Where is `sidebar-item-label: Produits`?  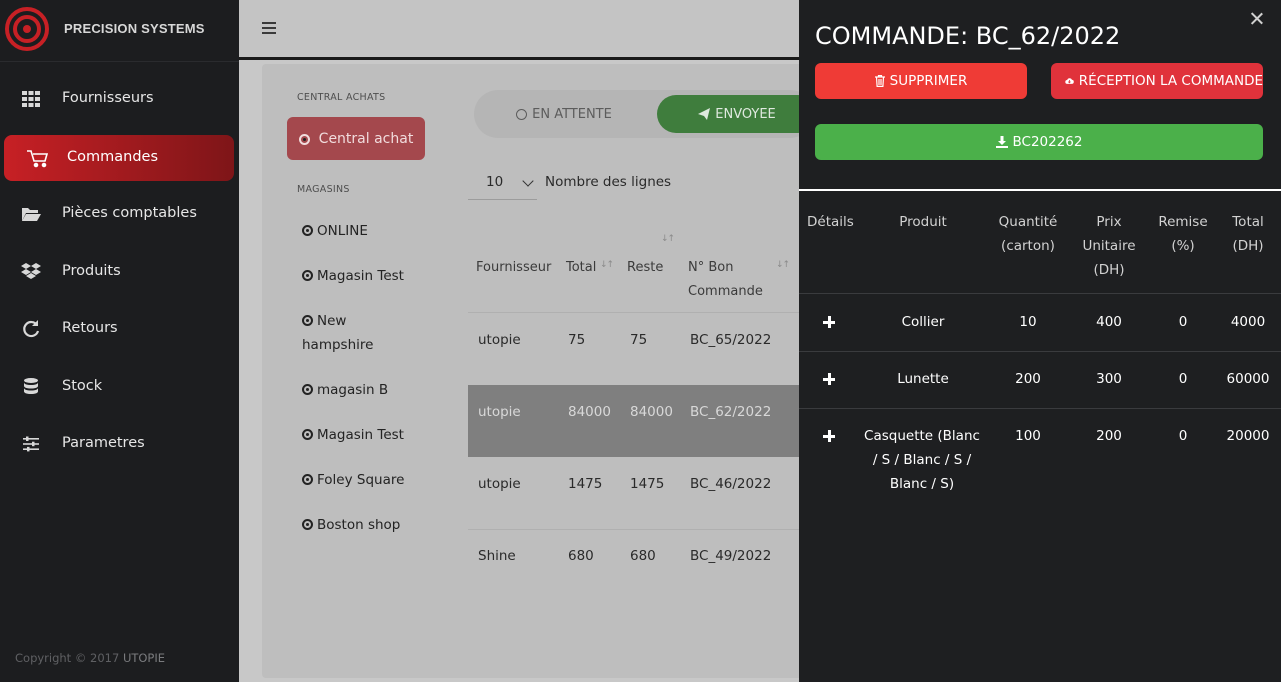
sidebar-item-label: Produits is located at coordinates (91, 271).